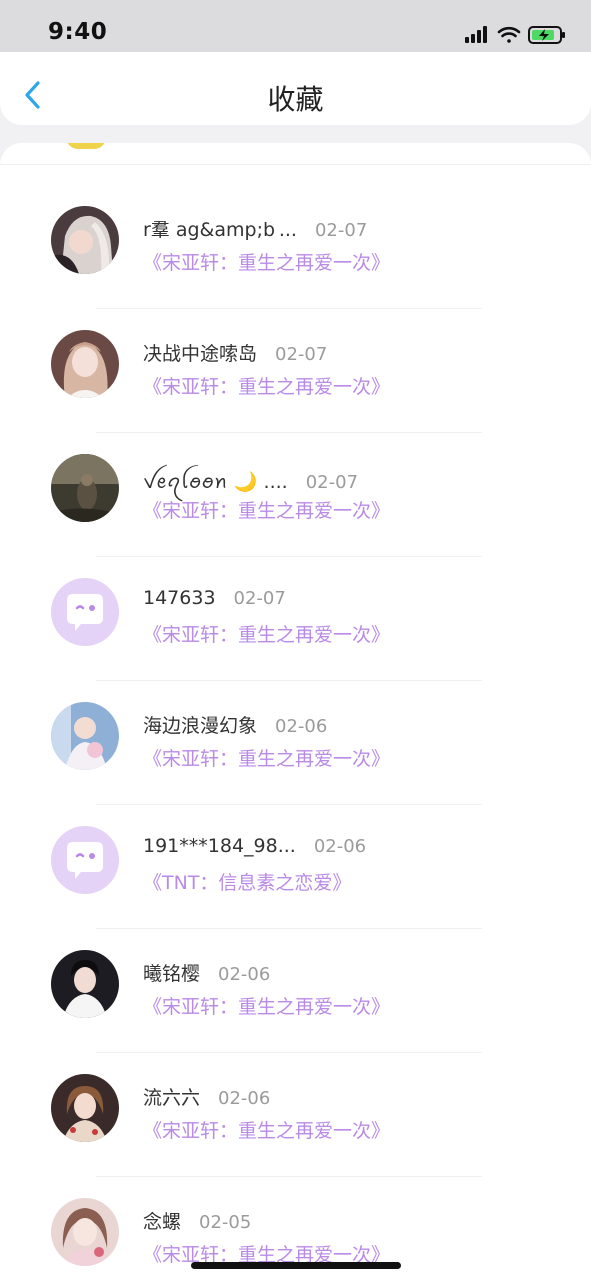 The width and height of the screenshot is (591, 1280). What do you see at coordinates (225, 1222) in the screenshot?
I see `favorite-date: 02-05` at bounding box center [225, 1222].